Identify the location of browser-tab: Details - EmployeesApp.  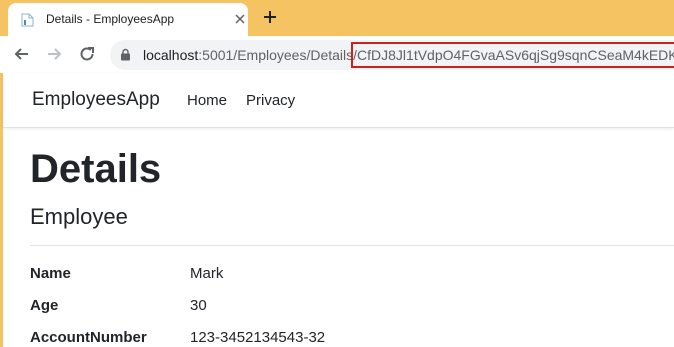
(128, 19).